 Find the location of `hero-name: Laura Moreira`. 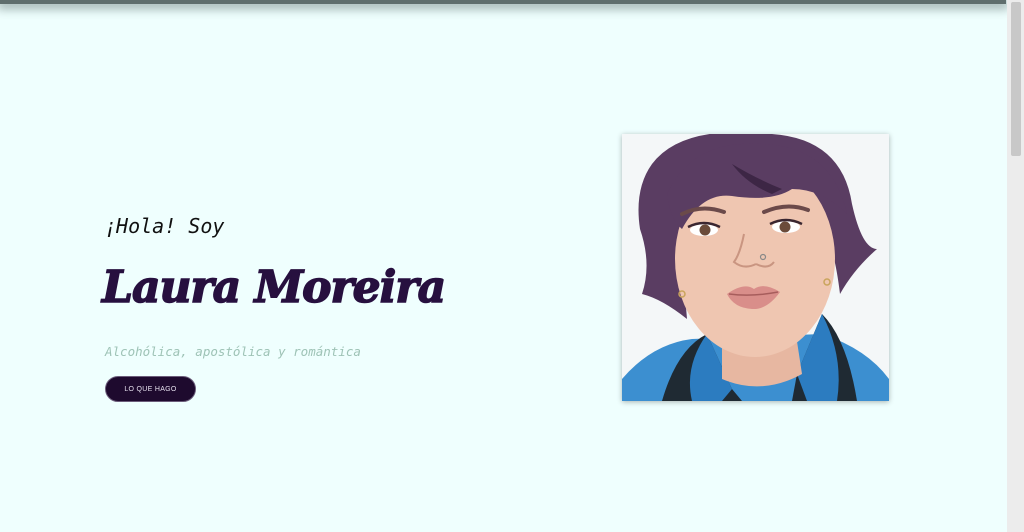

hero-name: Laura Moreira is located at coordinates (274, 287).